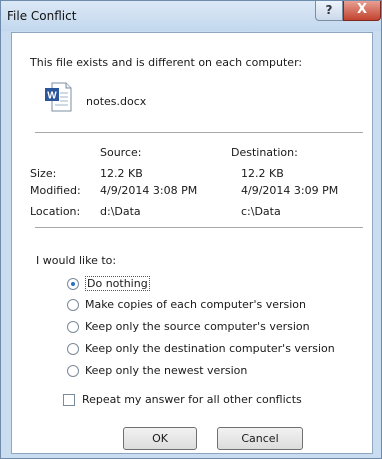 The width and height of the screenshot is (382, 459). Describe the element at coordinates (116, 101) in the screenshot. I see `file-name: notes.docx` at that location.